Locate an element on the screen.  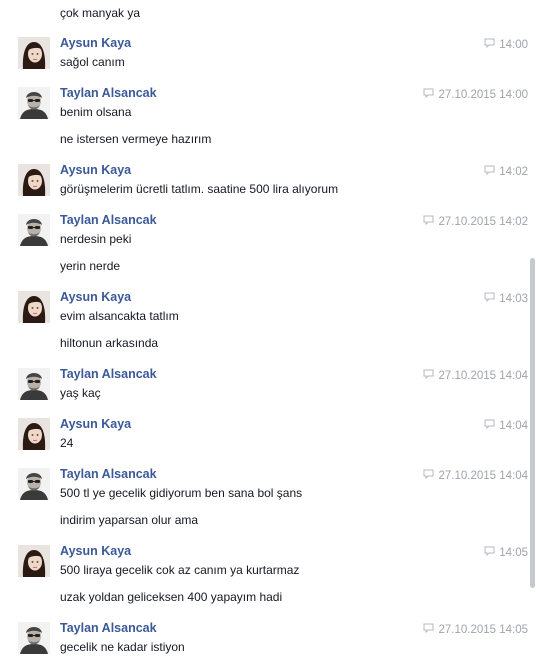
timestamp: 14:03 is located at coordinates (506, 298).